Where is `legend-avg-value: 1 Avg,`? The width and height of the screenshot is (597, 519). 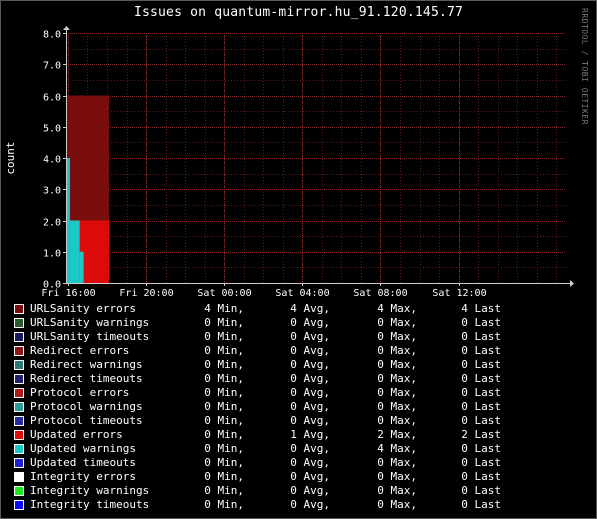
legend-avg-value: 1 Avg, is located at coordinates (310, 434).